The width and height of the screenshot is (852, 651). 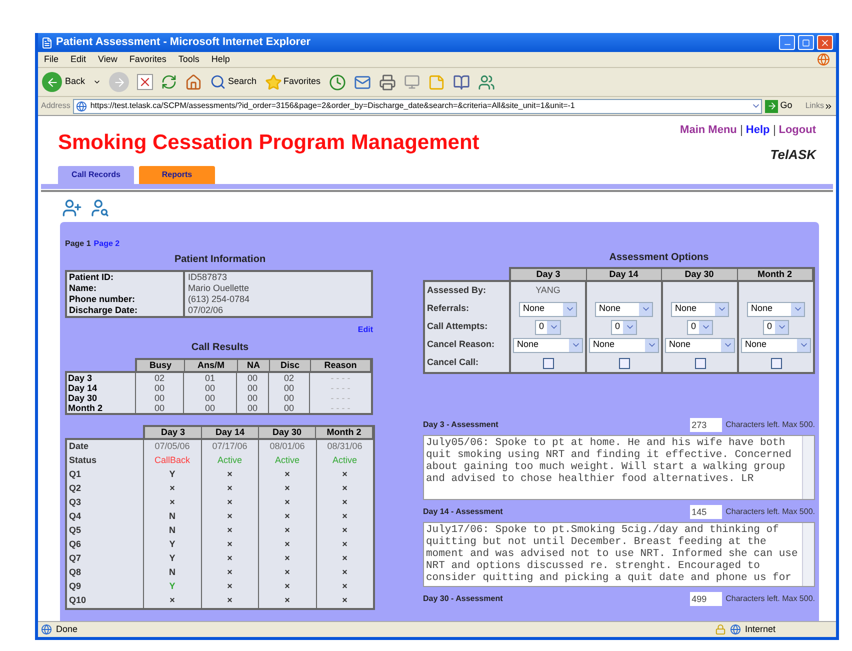 What do you see at coordinates (172, 559) in the screenshot?
I see `answer-text: Y` at bounding box center [172, 559].